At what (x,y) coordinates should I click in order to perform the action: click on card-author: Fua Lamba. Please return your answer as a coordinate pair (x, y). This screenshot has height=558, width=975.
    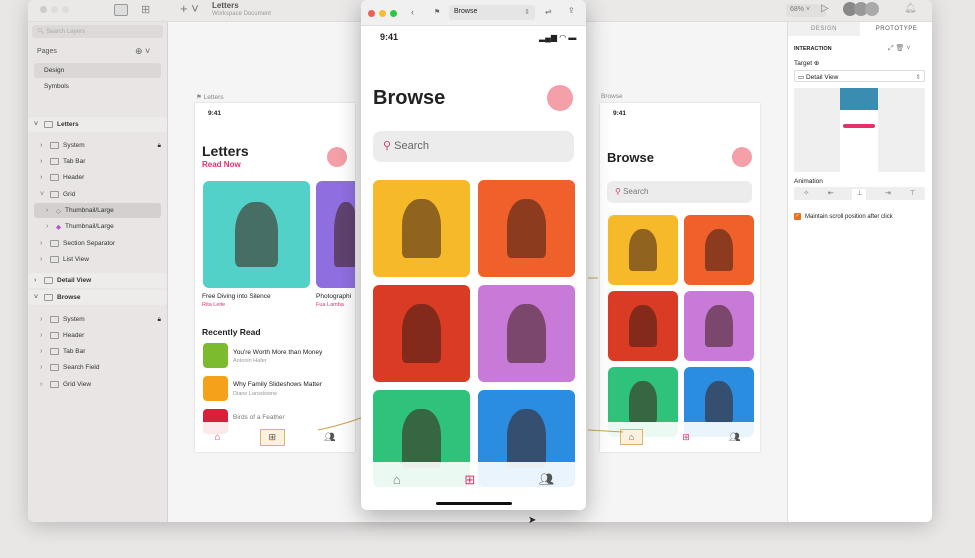
    Looking at the image, I should click on (330, 305).